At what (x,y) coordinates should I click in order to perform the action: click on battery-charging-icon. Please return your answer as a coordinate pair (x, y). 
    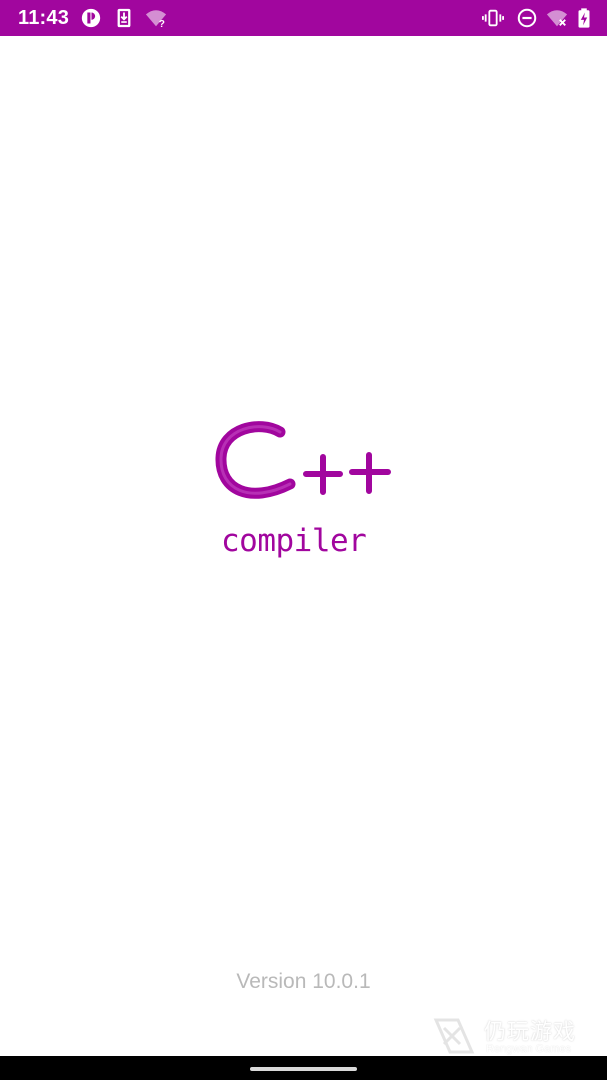
    Looking at the image, I should click on (584, 18).